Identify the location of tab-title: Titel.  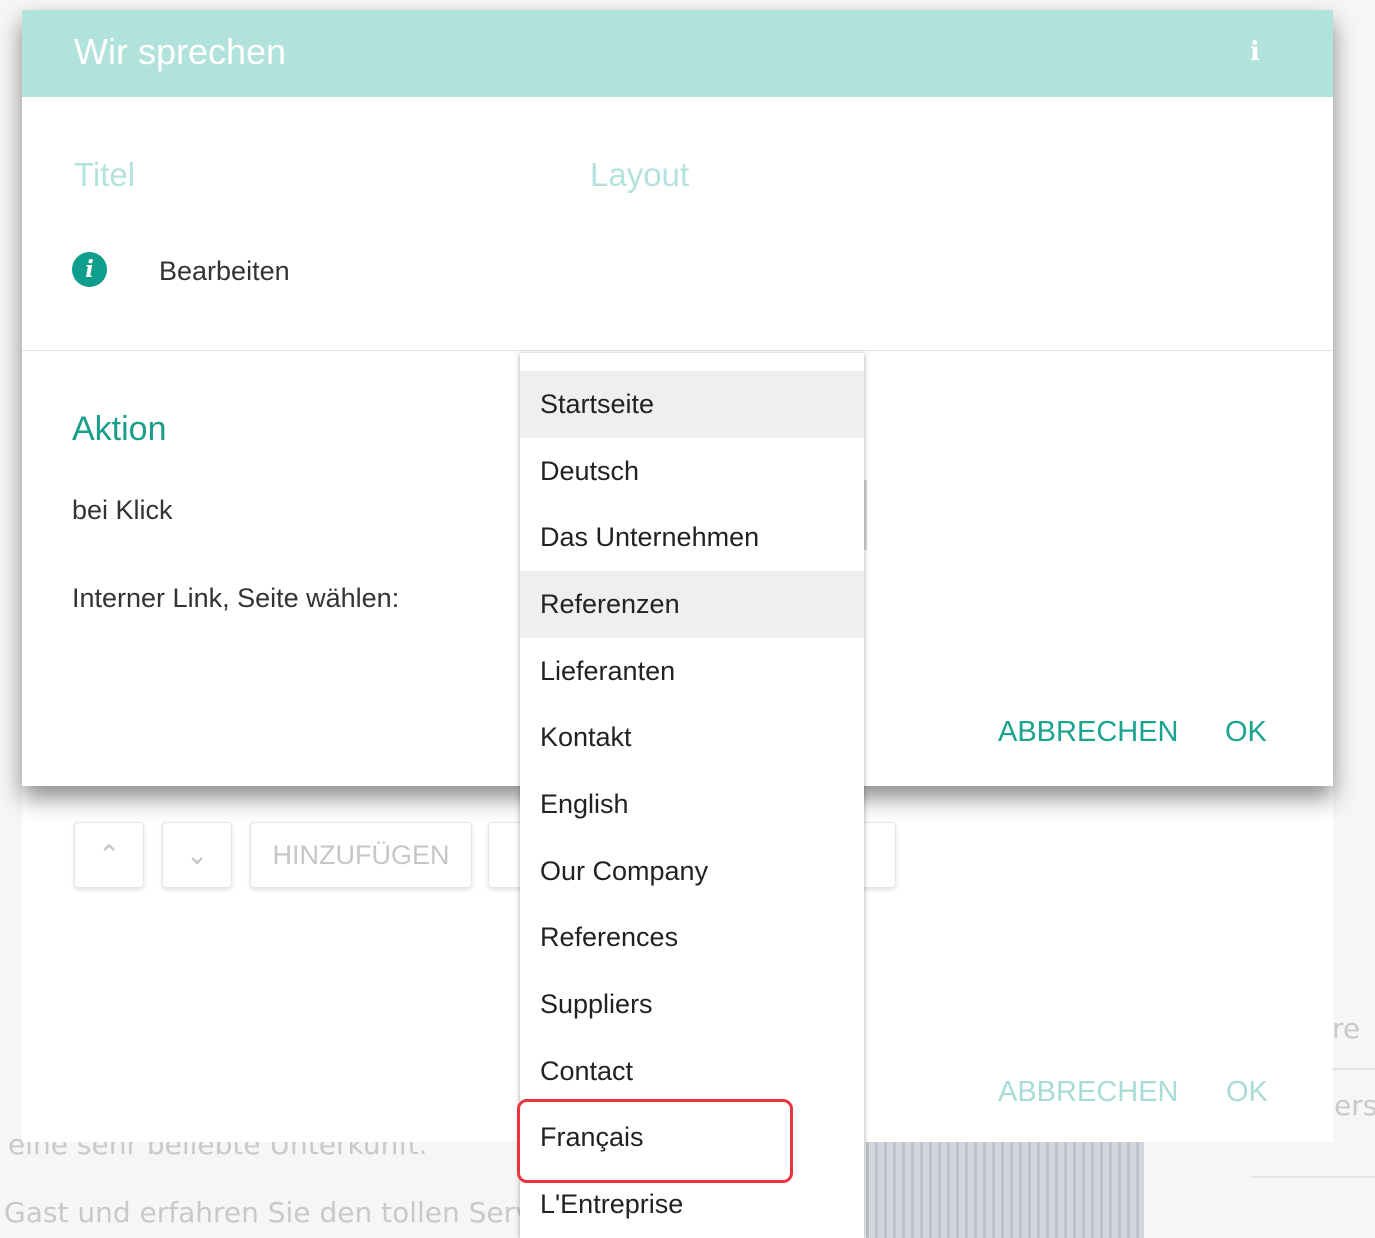
(104, 175).